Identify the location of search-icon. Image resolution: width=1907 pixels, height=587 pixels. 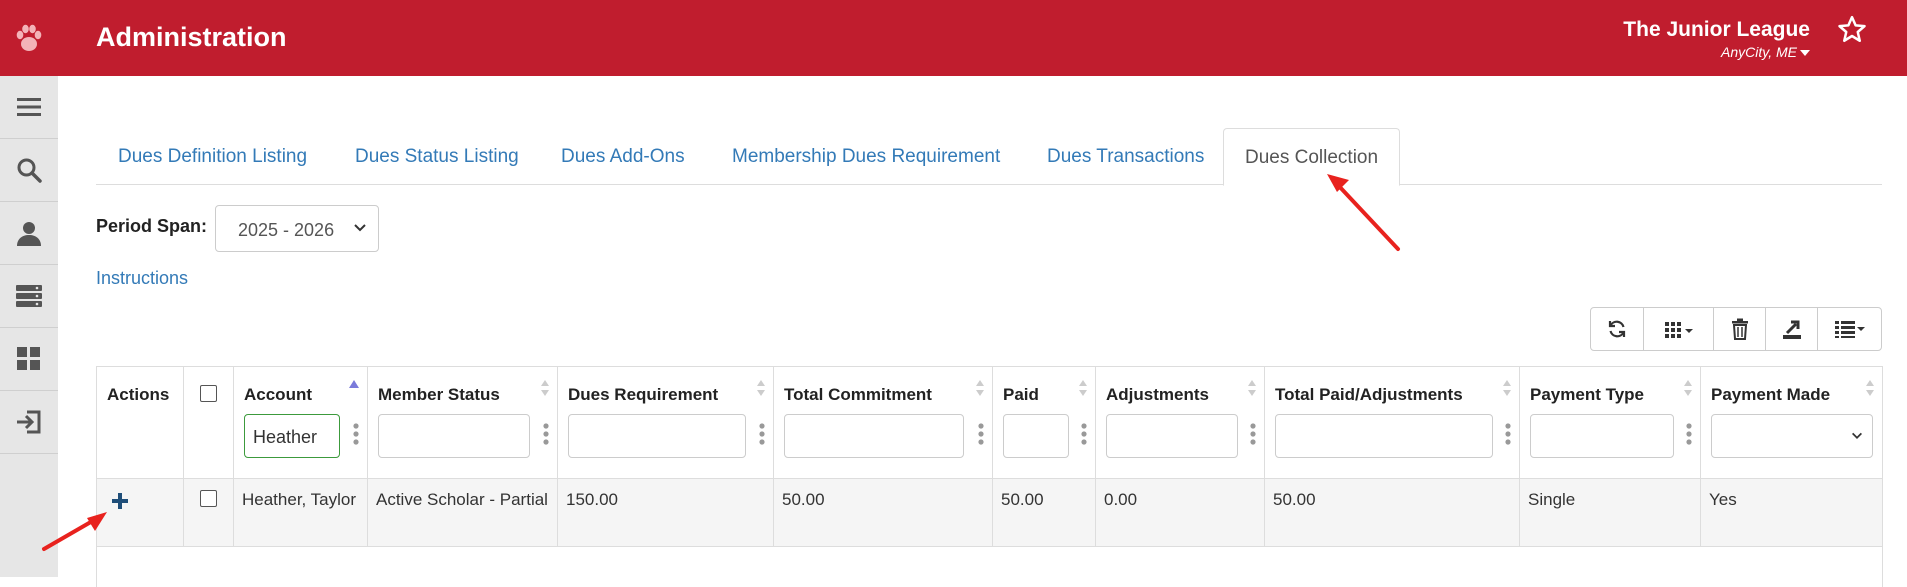
(29, 170).